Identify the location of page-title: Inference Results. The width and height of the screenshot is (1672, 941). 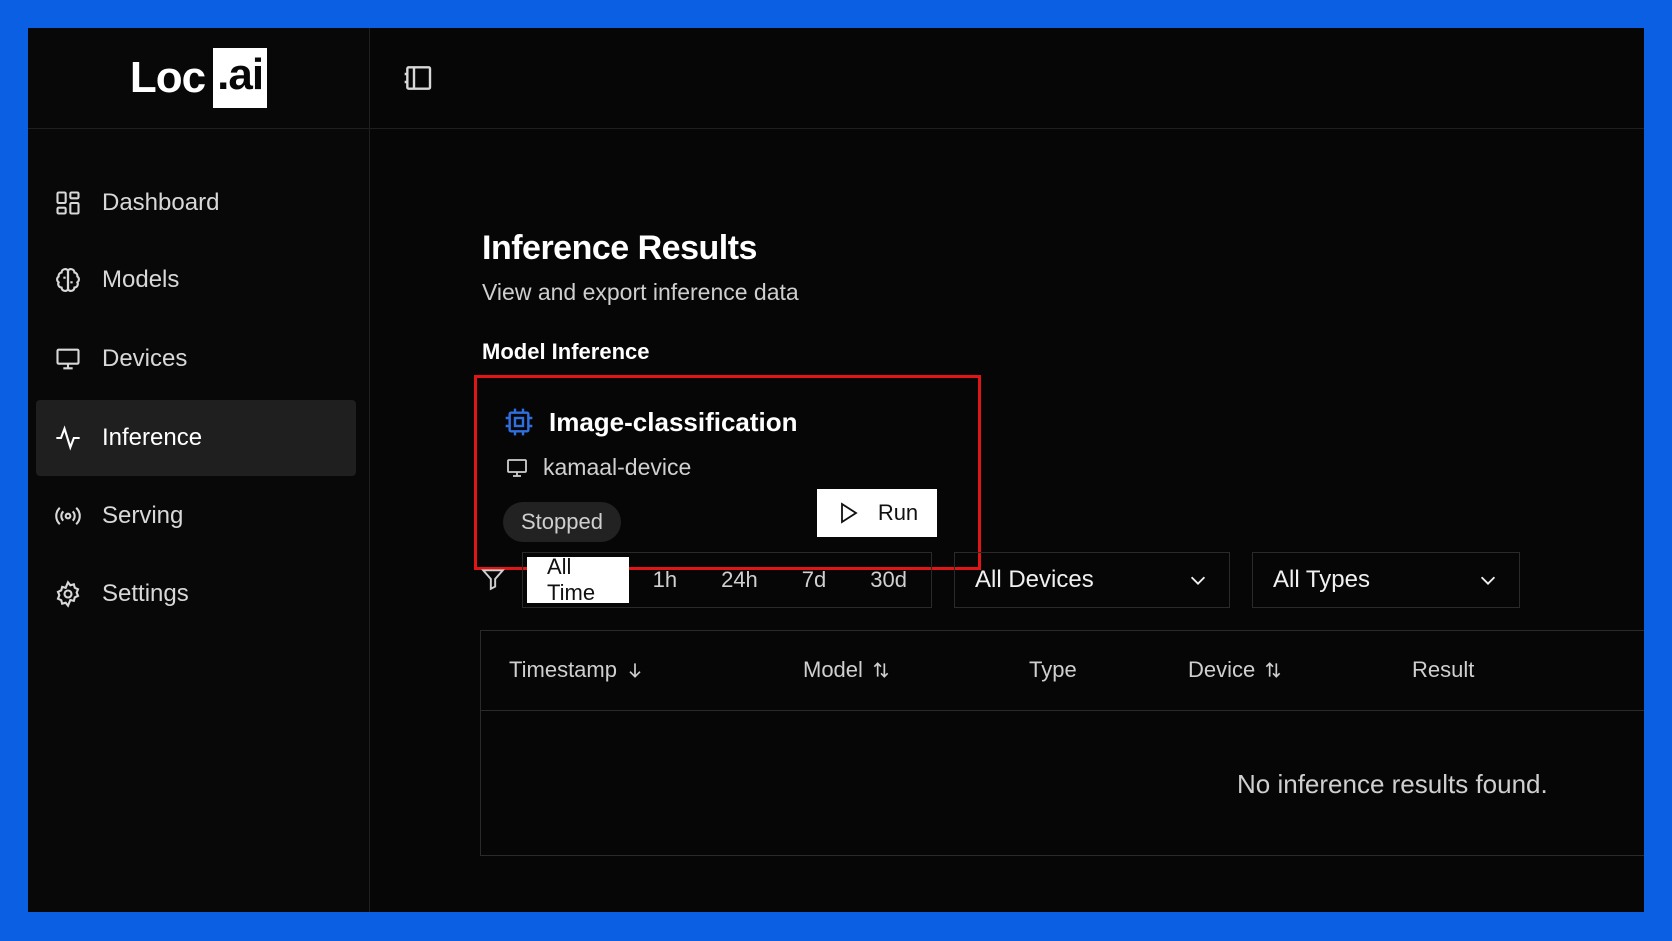
(619, 248).